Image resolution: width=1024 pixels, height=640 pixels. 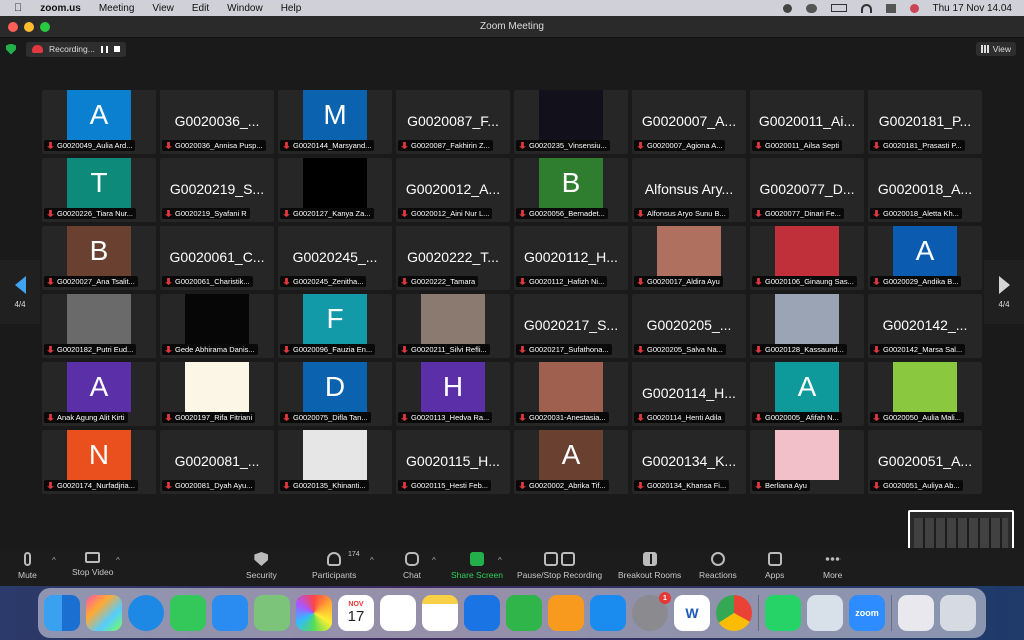 I want to click on share-options-chevron-icon: ^, so click(x=500, y=560).